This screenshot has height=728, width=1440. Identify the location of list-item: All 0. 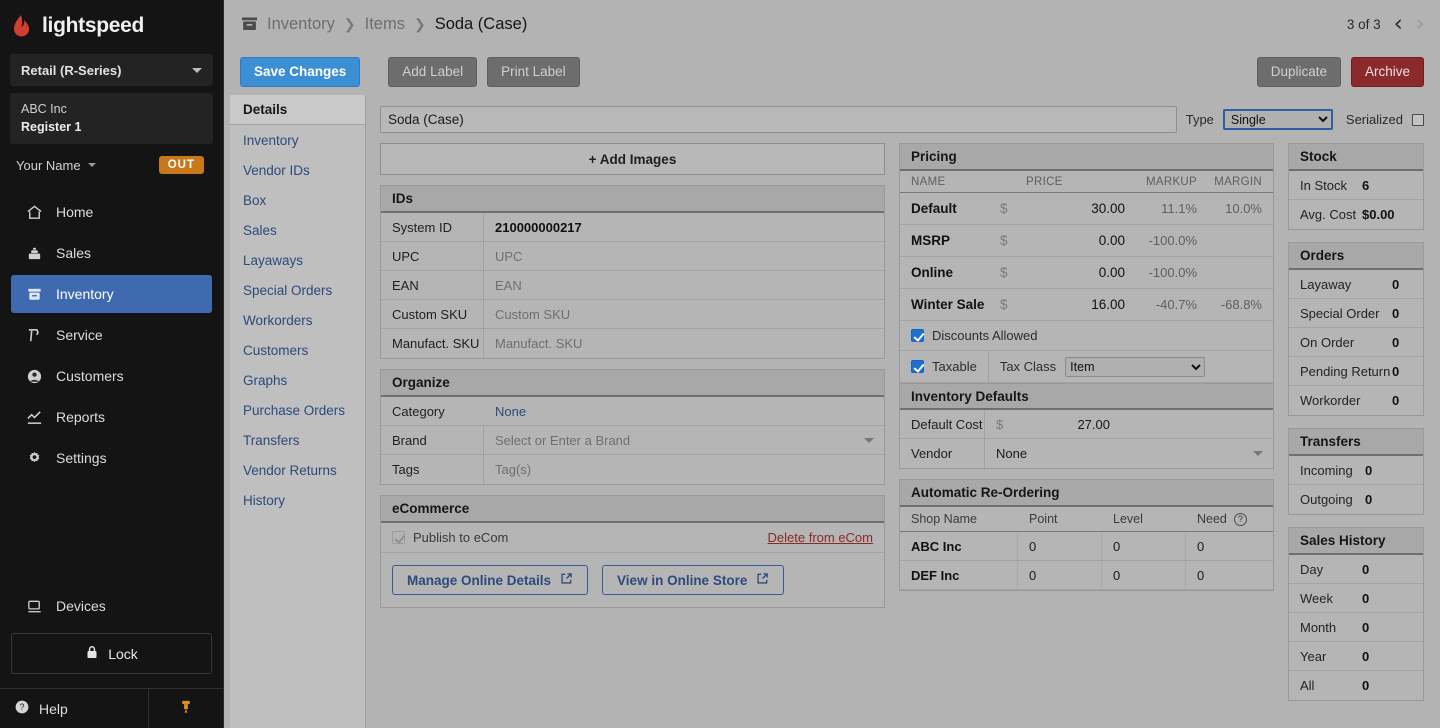
(1356, 685).